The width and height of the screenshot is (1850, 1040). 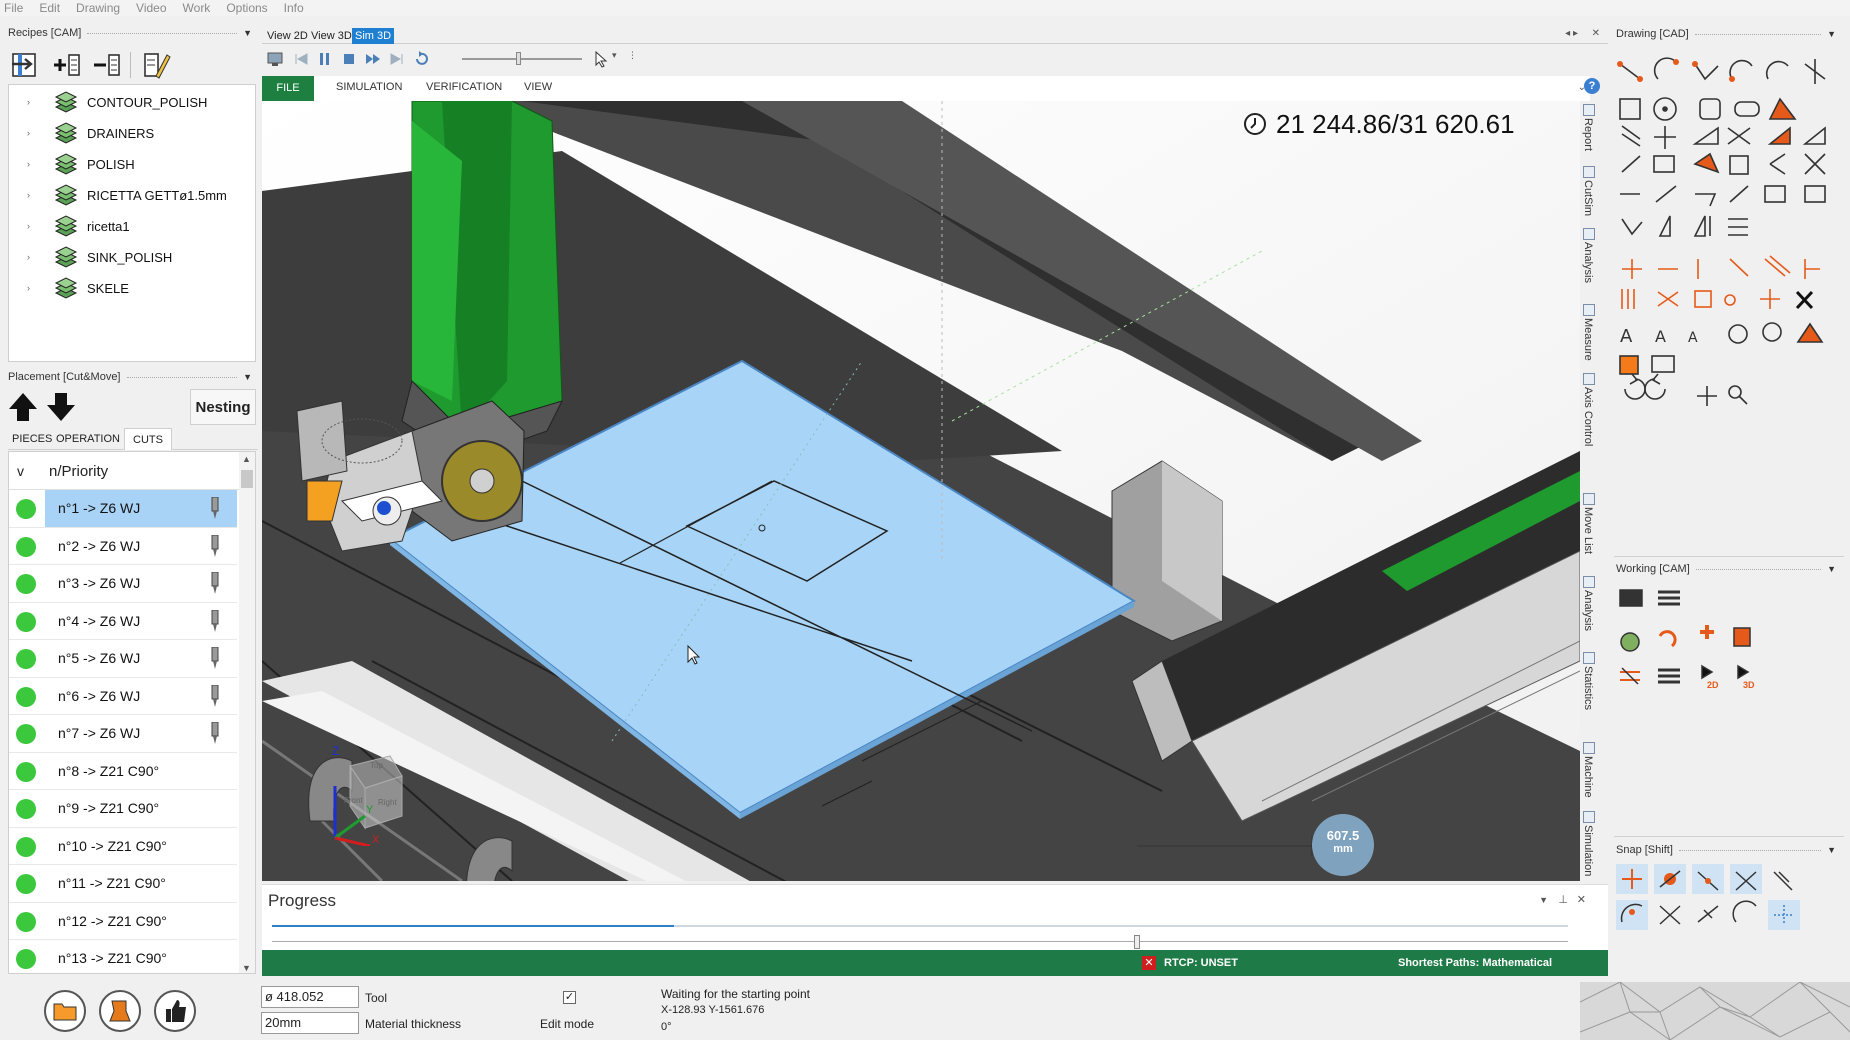 What do you see at coordinates (49, 8) in the screenshot?
I see `menu-edit: Edit` at bounding box center [49, 8].